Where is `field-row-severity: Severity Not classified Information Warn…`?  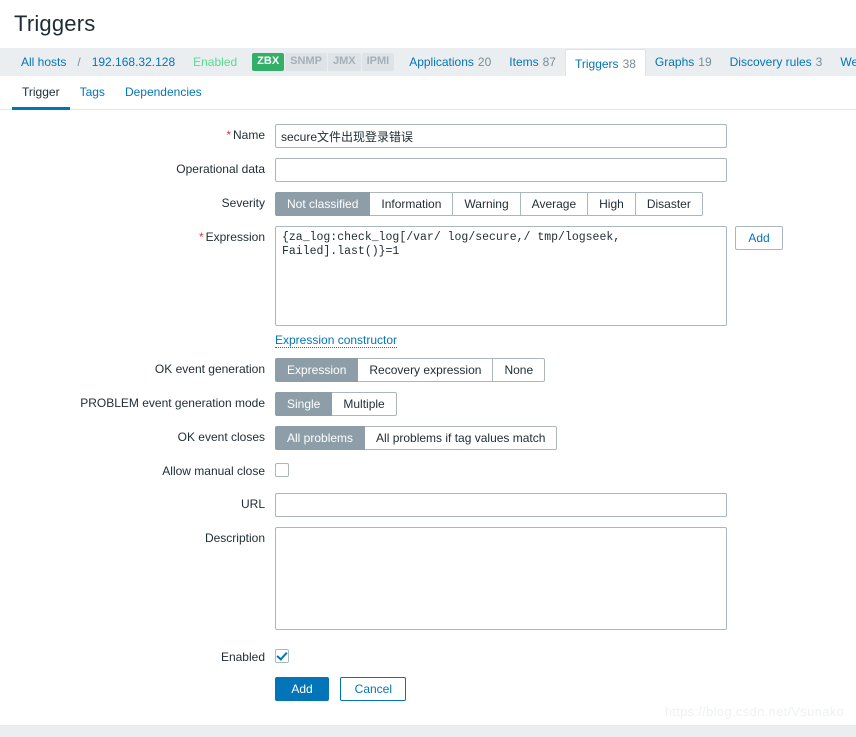
field-row-severity: Severity Not classified Information Warn… is located at coordinates (428, 204).